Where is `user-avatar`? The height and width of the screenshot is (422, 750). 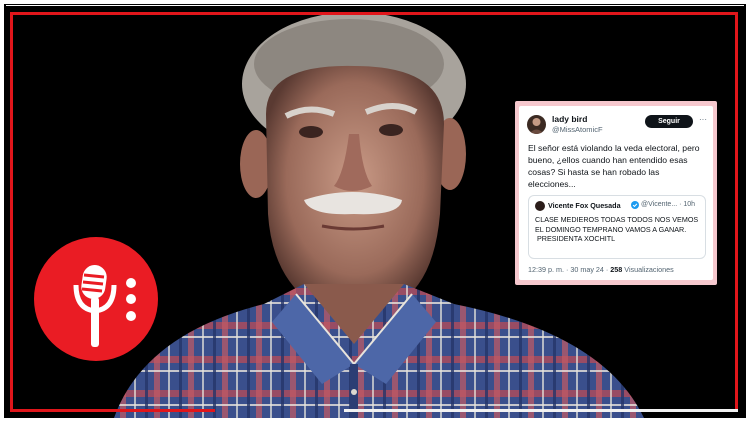 user-avatar is located at coordinates (536, 124).